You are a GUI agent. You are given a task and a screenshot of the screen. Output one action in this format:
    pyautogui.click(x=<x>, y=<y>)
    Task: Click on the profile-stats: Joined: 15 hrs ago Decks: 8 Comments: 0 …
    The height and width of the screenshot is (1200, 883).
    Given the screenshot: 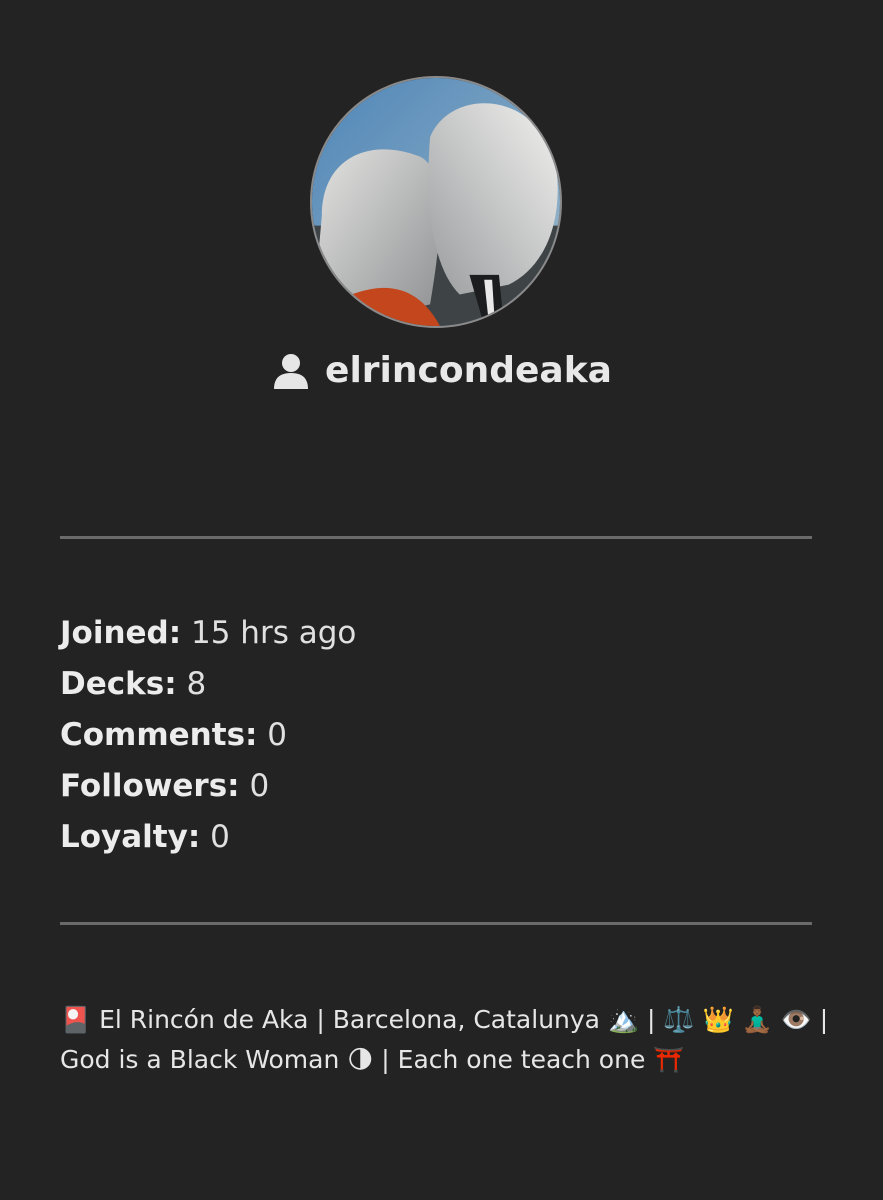 What is the action you would take?
    pyautogui.click(x=208, y=735)
    